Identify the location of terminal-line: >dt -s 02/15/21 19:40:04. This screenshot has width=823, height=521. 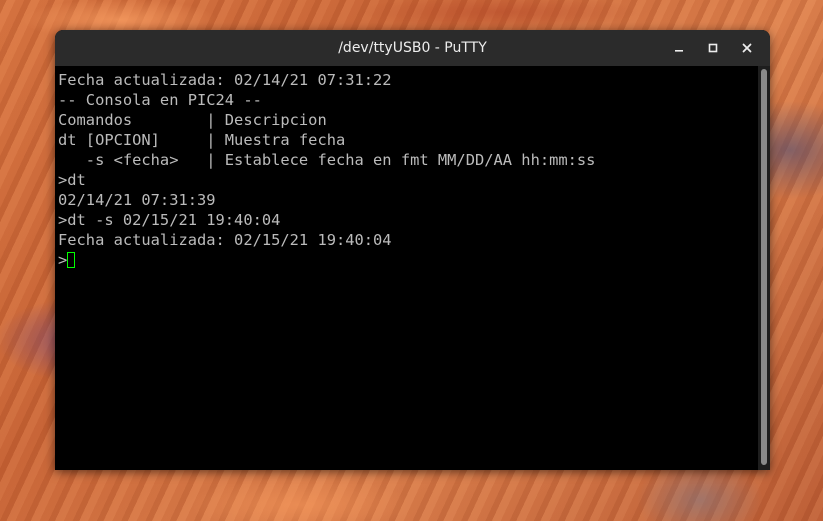
(169, 220).